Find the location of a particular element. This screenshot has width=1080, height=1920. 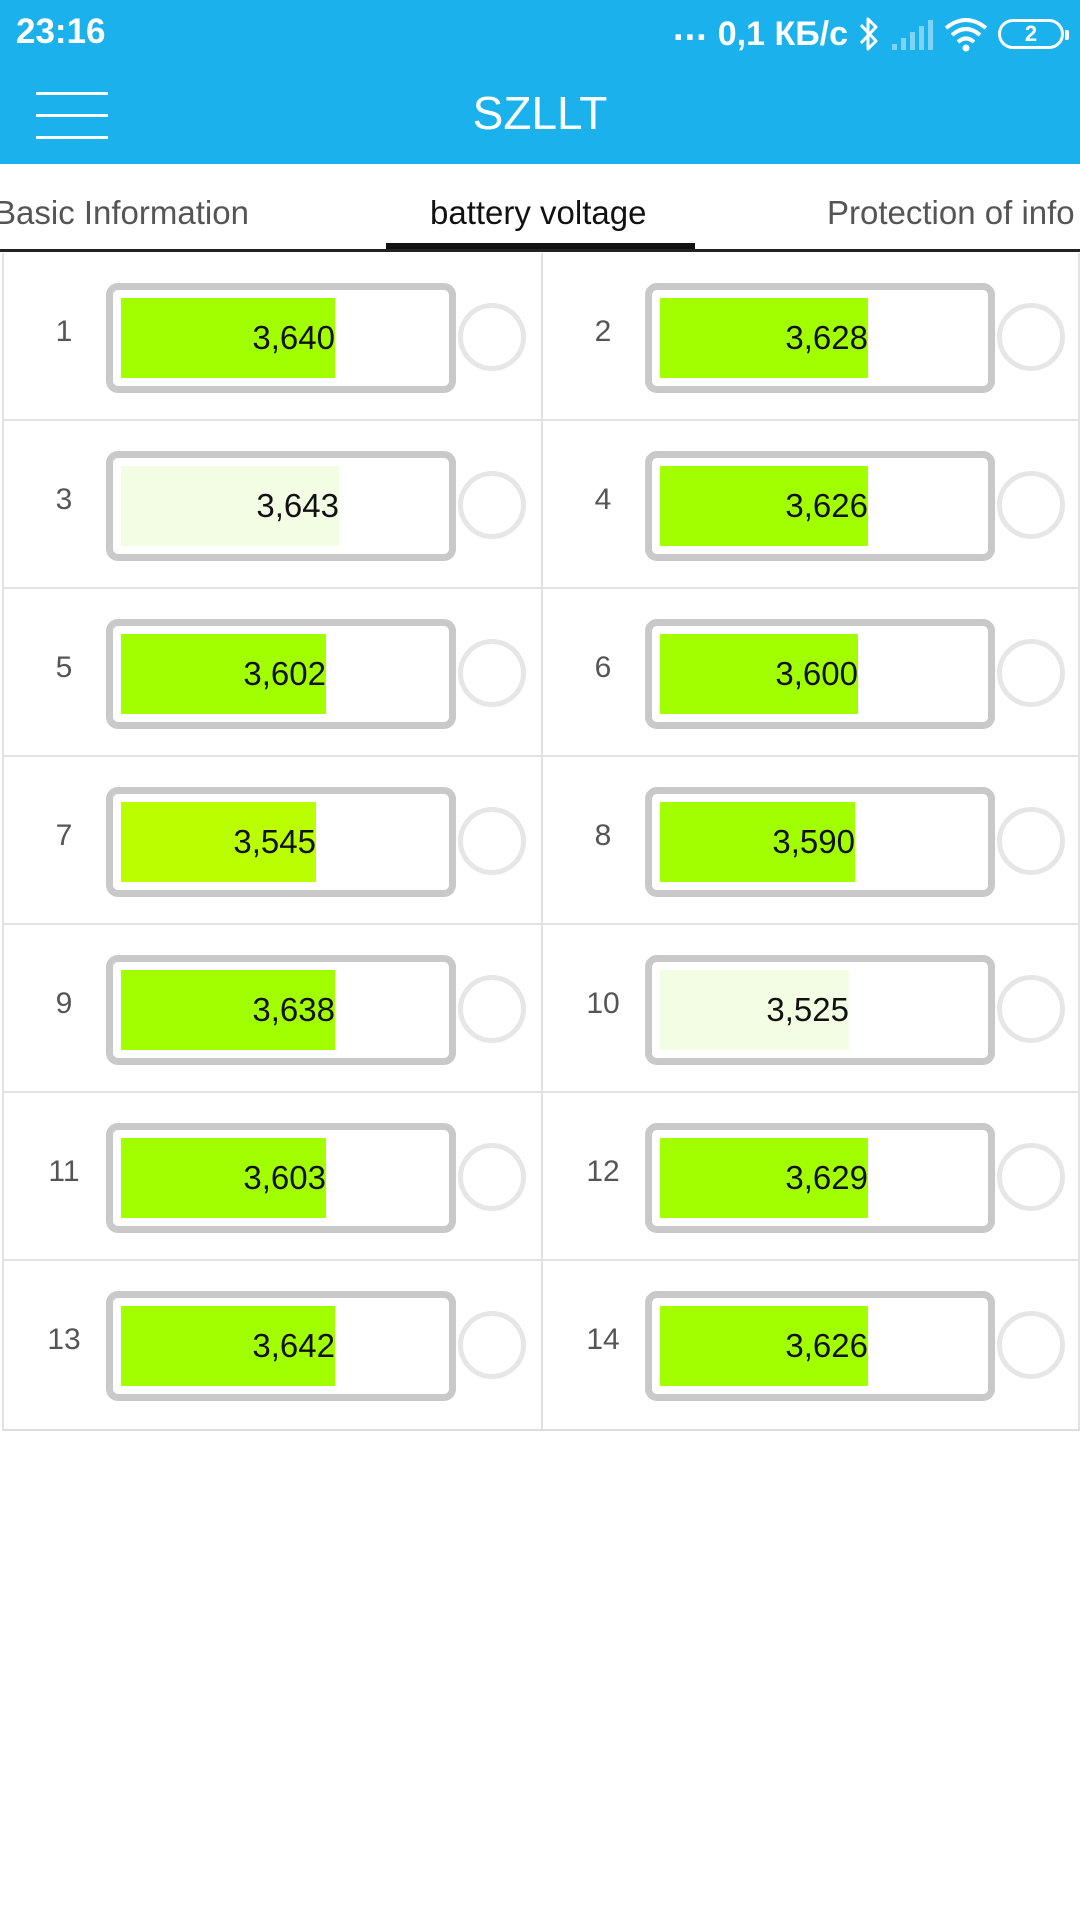

cell-index: 12 is located at coordinates (603, 1171).